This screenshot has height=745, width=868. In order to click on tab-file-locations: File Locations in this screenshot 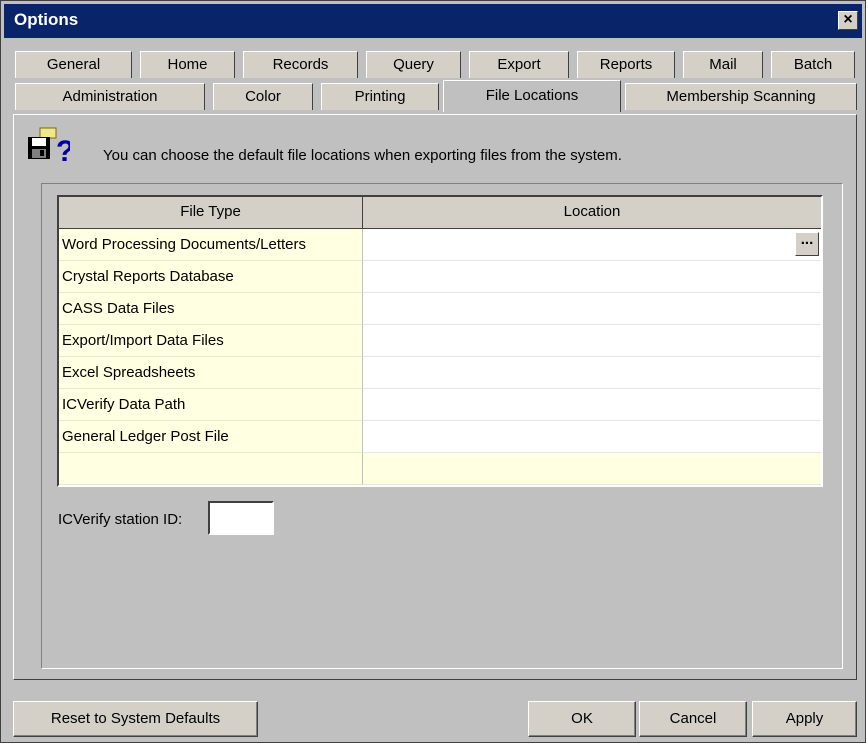, I will do `click(532, 96)`.